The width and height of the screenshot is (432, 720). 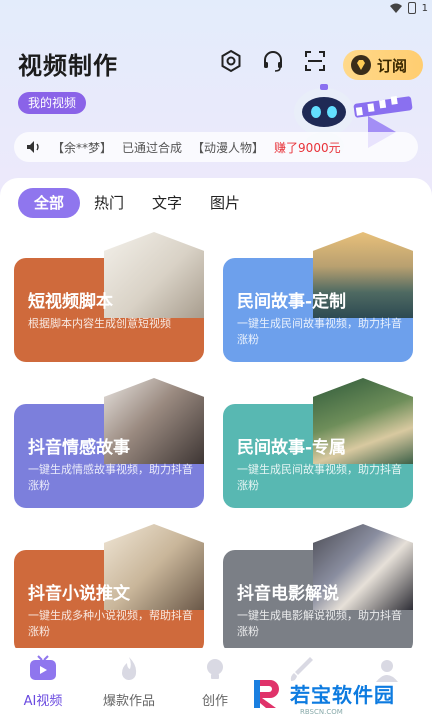 What do you see at coordinates (361, 65) in the screenshot?
I see `diamond-icon` at bounding box center [361, 65].